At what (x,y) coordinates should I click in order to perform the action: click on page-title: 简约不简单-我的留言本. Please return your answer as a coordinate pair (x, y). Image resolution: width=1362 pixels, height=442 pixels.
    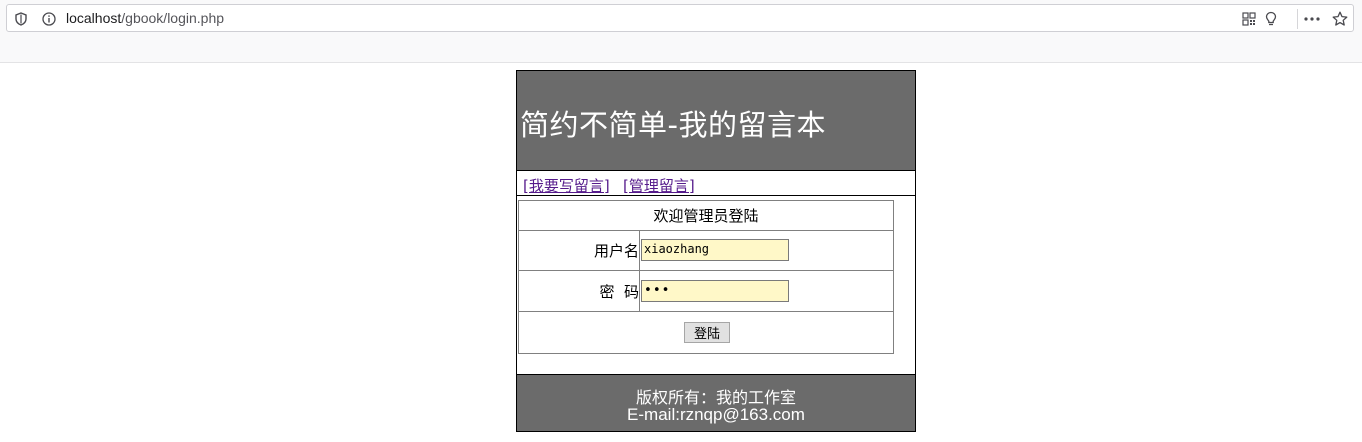
    Looking at the image, I should click on (673, 125).